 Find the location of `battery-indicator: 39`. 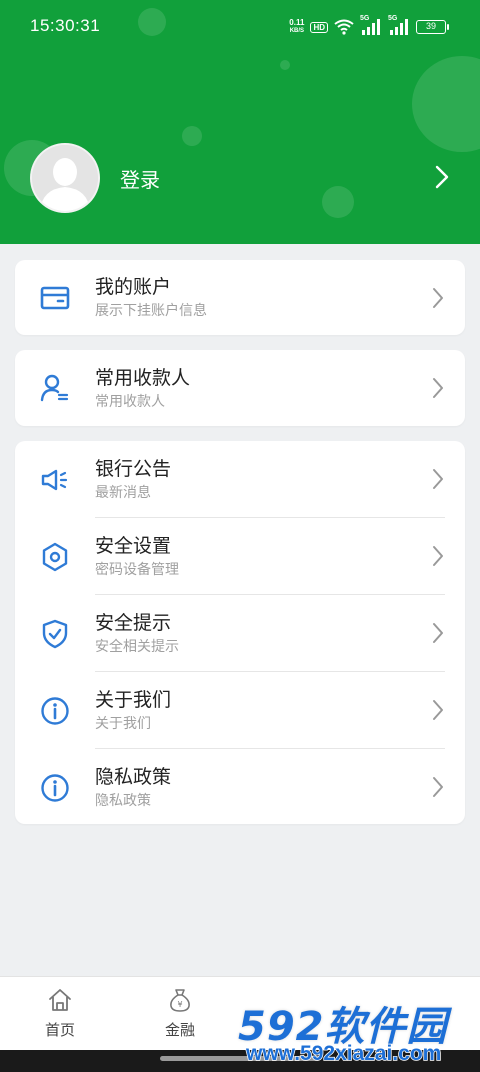

battery-indicator: 39 is located at coordinates (432, 27).